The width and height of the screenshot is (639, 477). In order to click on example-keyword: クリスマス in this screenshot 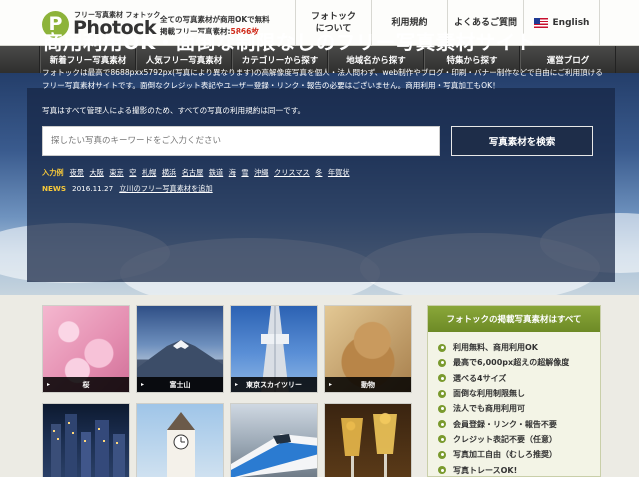, I will do `click(292, 172)`.